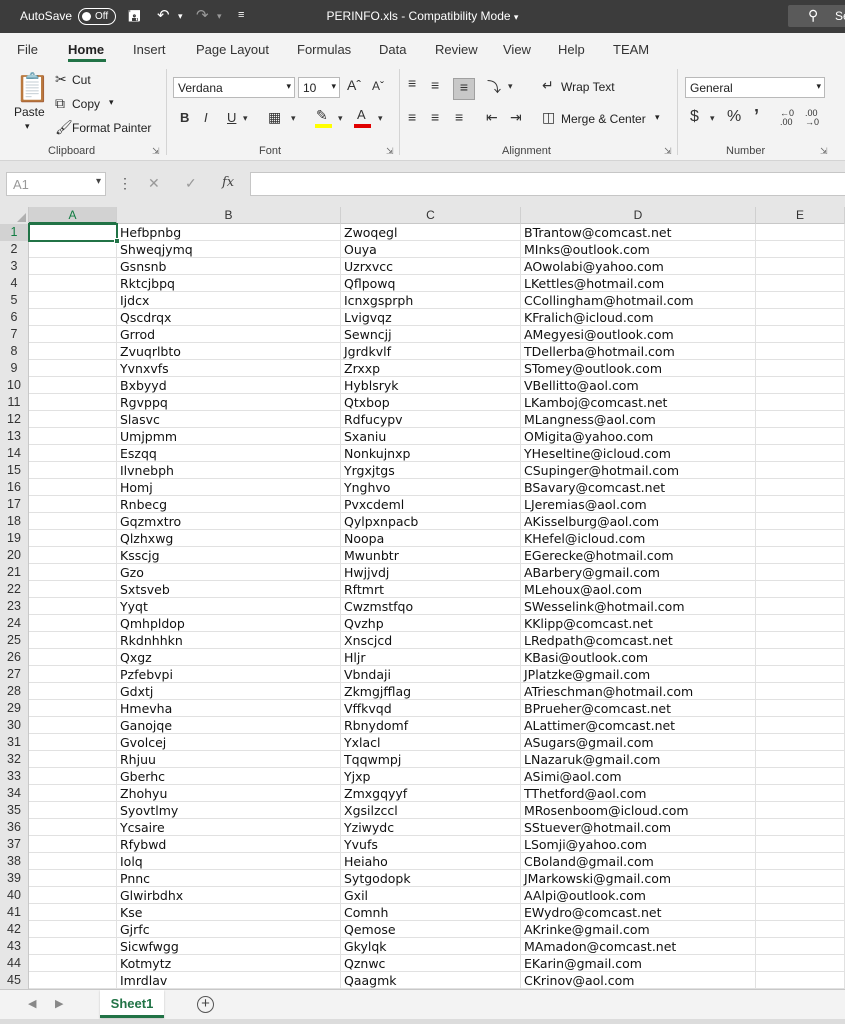 The width and height of the screenshot is (845, 1024). Describe the element at coordinates (229, 657) in the screenshot. I see `cell-b: Qxgz` at that location.